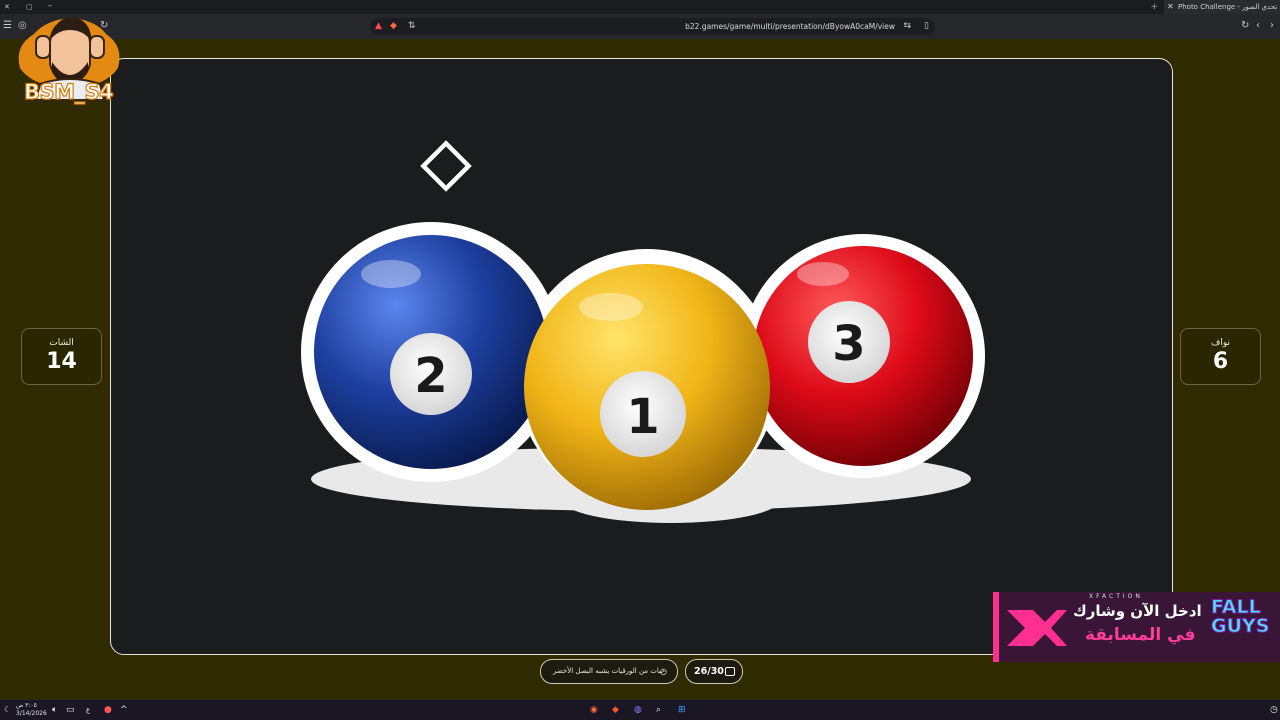 The height and width of the screenshot is (720, 1280). I want to click on streamer-logo: BSM_S4, so click(70, 55).